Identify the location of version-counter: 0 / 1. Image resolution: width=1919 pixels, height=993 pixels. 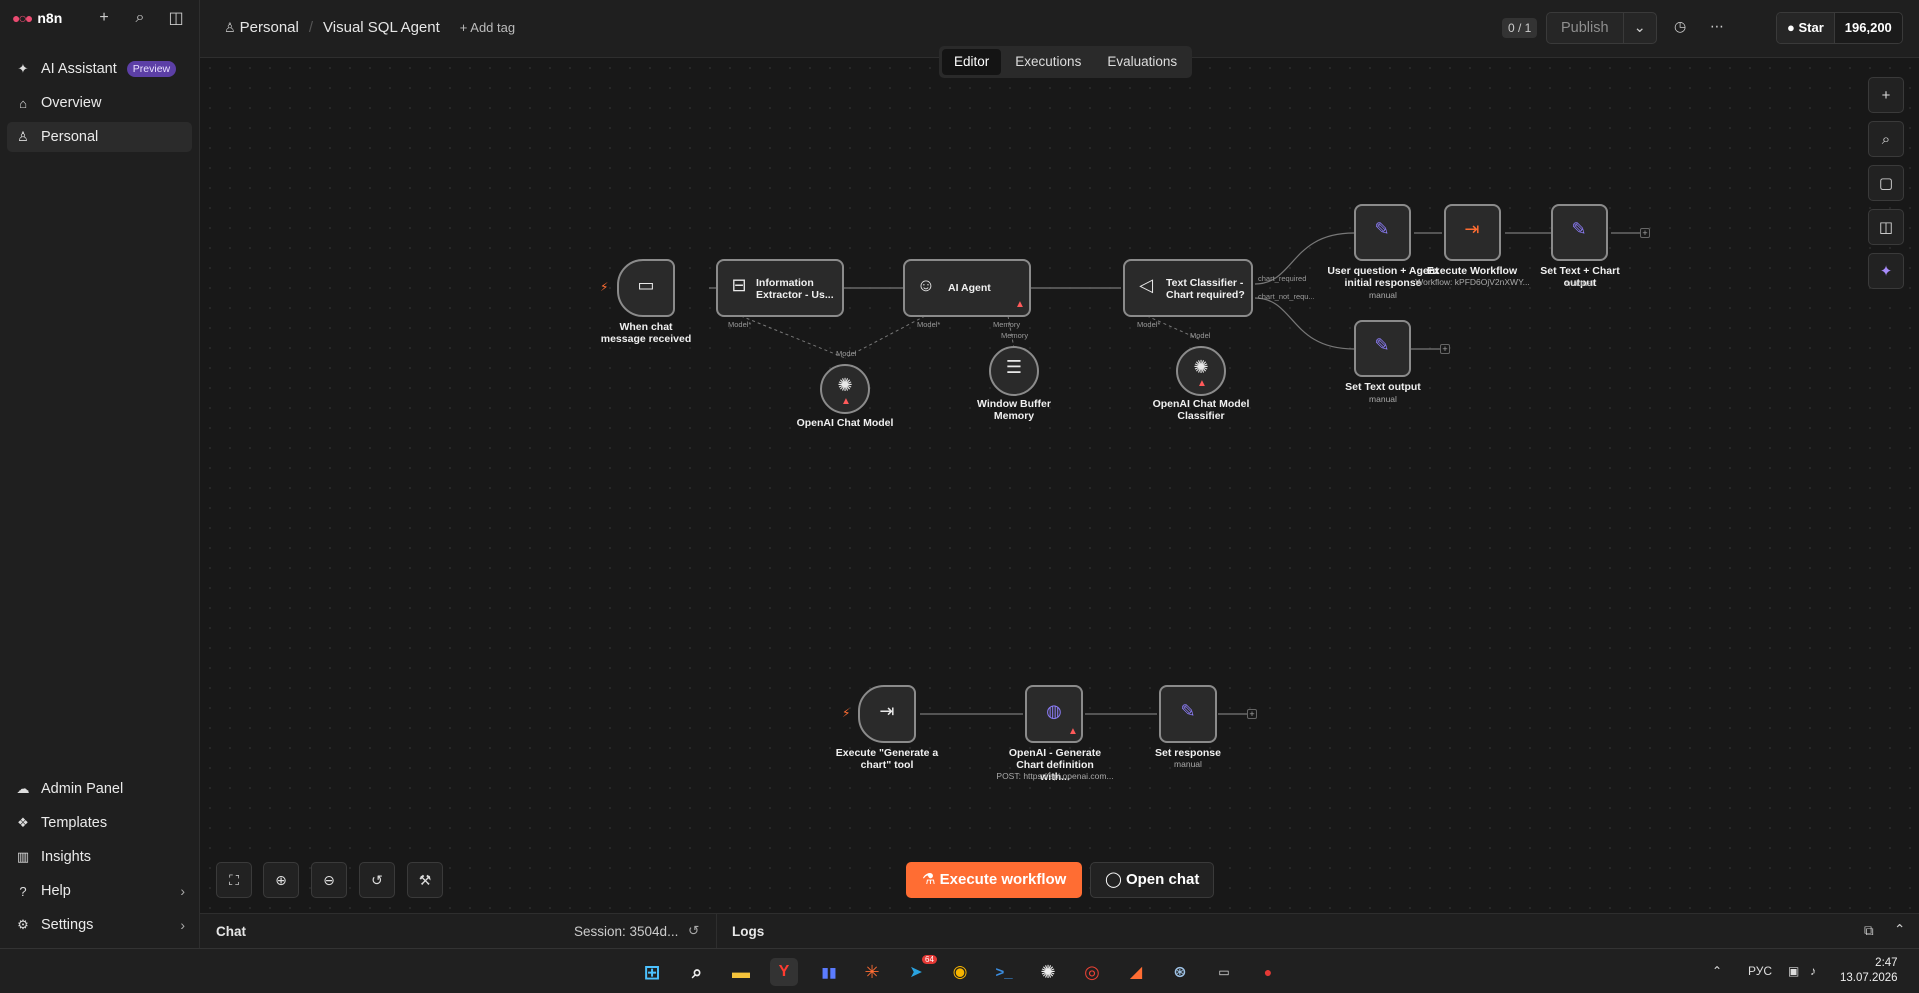
(1520, 28).